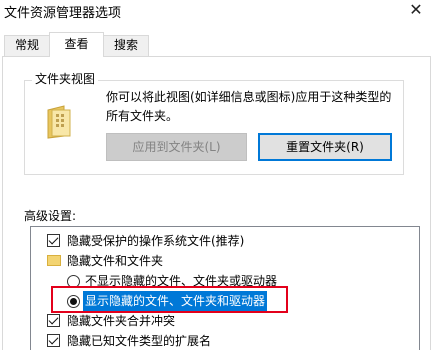 The height and width of the screenshot is (350, 433). What do you see at coordinates (325, 147) in the screenshot?
I see `reset-folders-button: 重置文件夹(R)` at bounding box center [325, 147].